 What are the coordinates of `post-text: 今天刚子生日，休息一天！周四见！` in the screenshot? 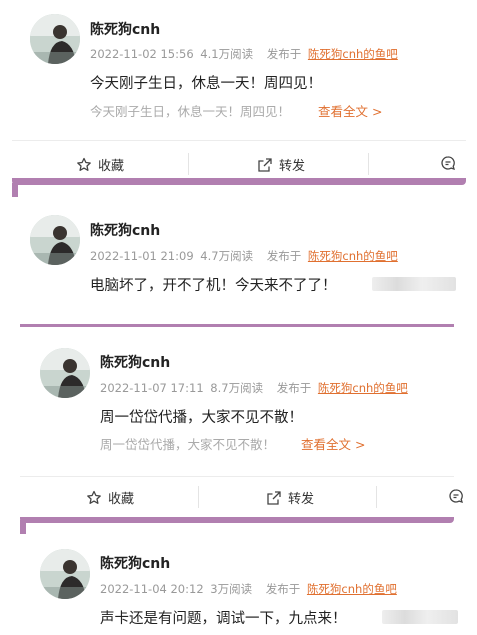 It's located at (206, 82).